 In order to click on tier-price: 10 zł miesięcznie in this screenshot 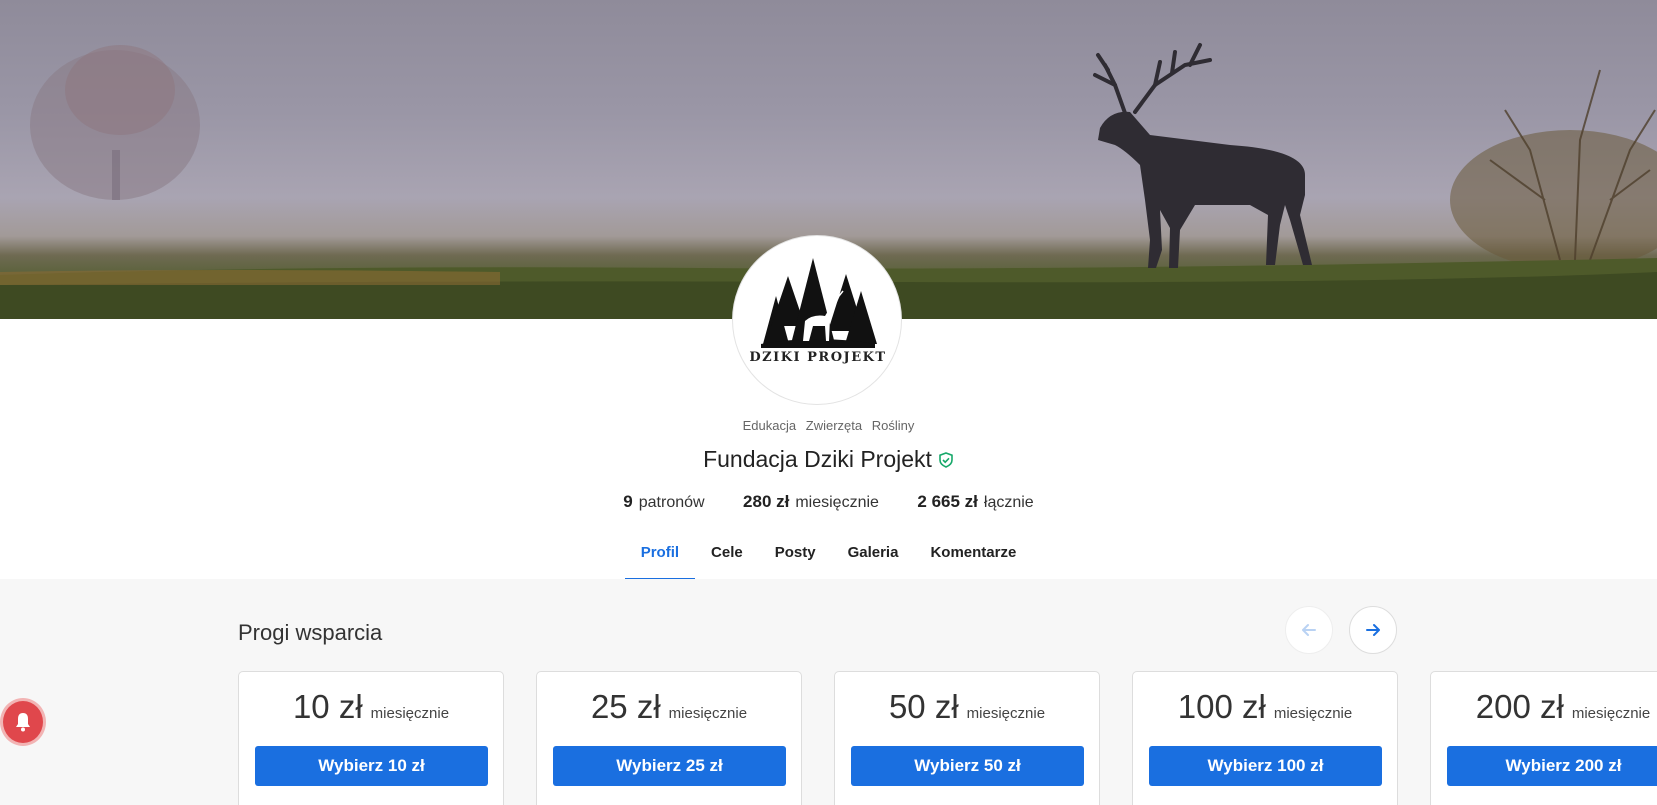, I will do `click(371, 707)`.